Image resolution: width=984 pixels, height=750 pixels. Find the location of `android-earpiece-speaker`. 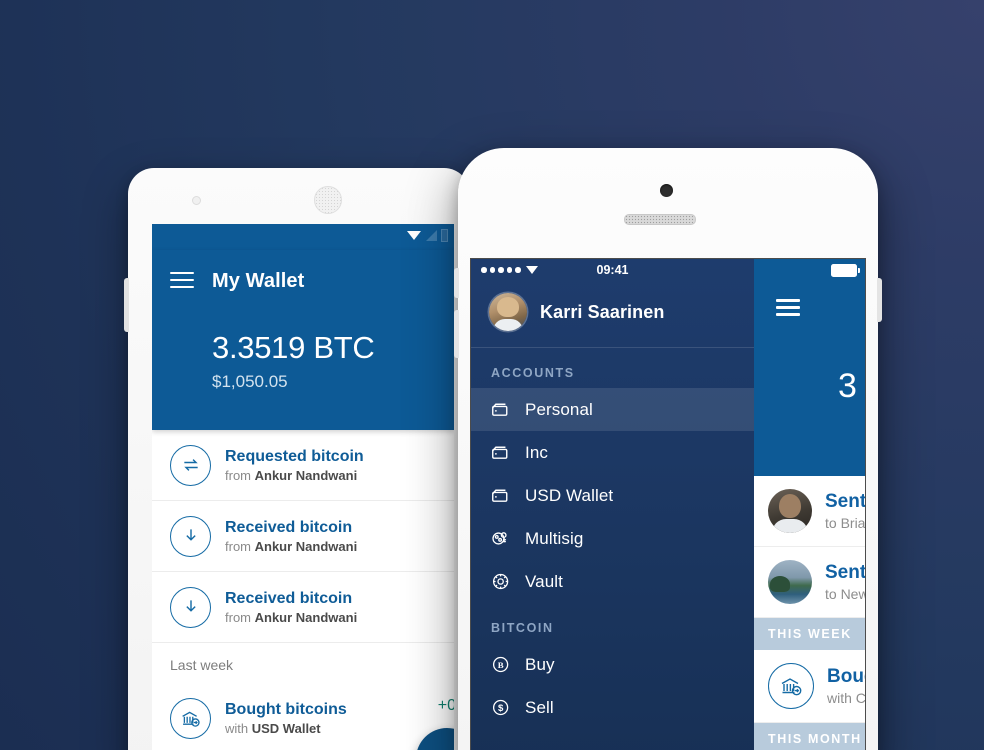

android-earpiece-speaker is located at coordinates (328, 200).